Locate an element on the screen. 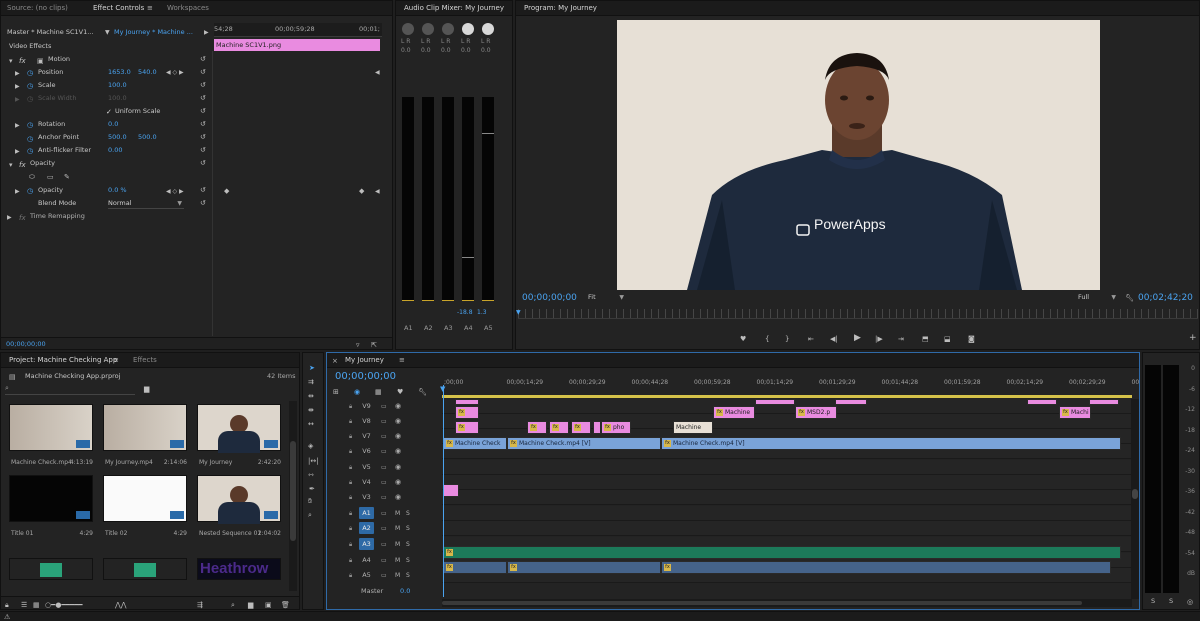 The image size is (1200, 621). selection-tool-icon: ➤ is located at coordinates (312, 368).